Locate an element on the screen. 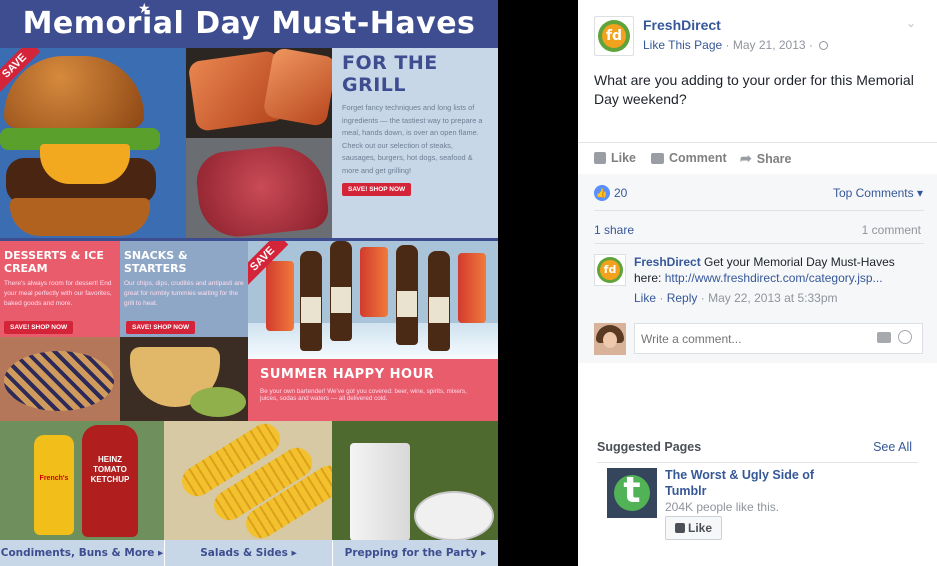 Image resolution: width=937 pixels, height=566 pixels. see-all-link: See All is located at coordinates (892, 447).